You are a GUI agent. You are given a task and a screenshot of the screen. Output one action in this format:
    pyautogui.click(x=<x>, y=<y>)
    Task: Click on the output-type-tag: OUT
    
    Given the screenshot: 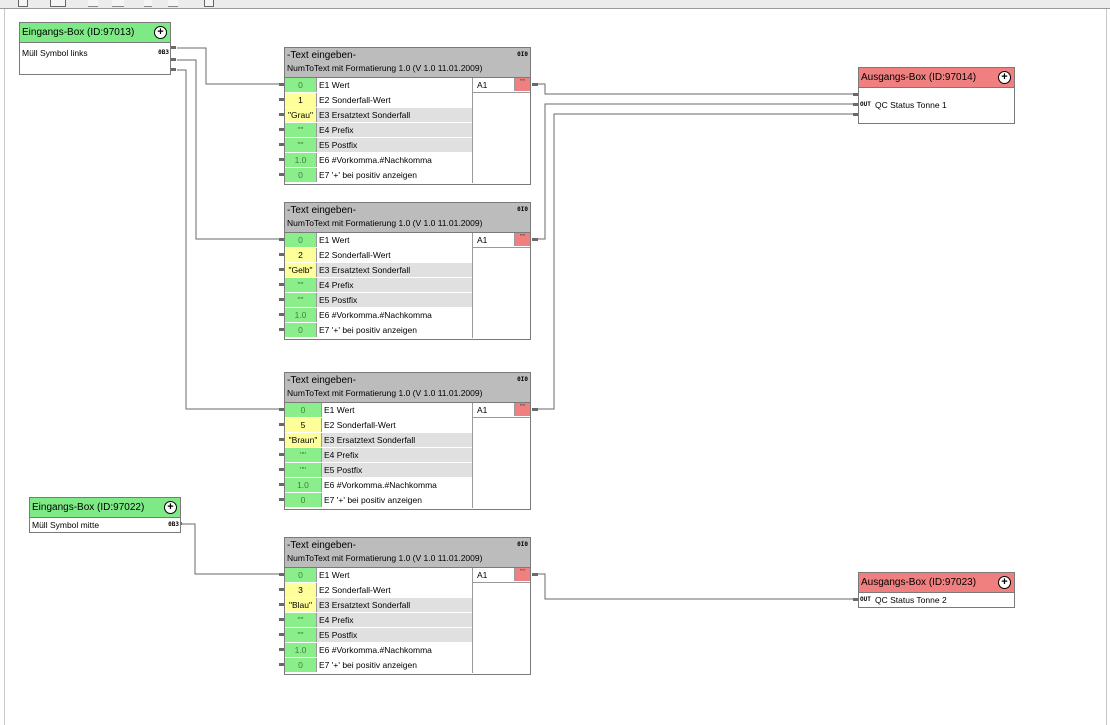 What is the action you would take?
    pyautogui.click(x=865, y=599)
    